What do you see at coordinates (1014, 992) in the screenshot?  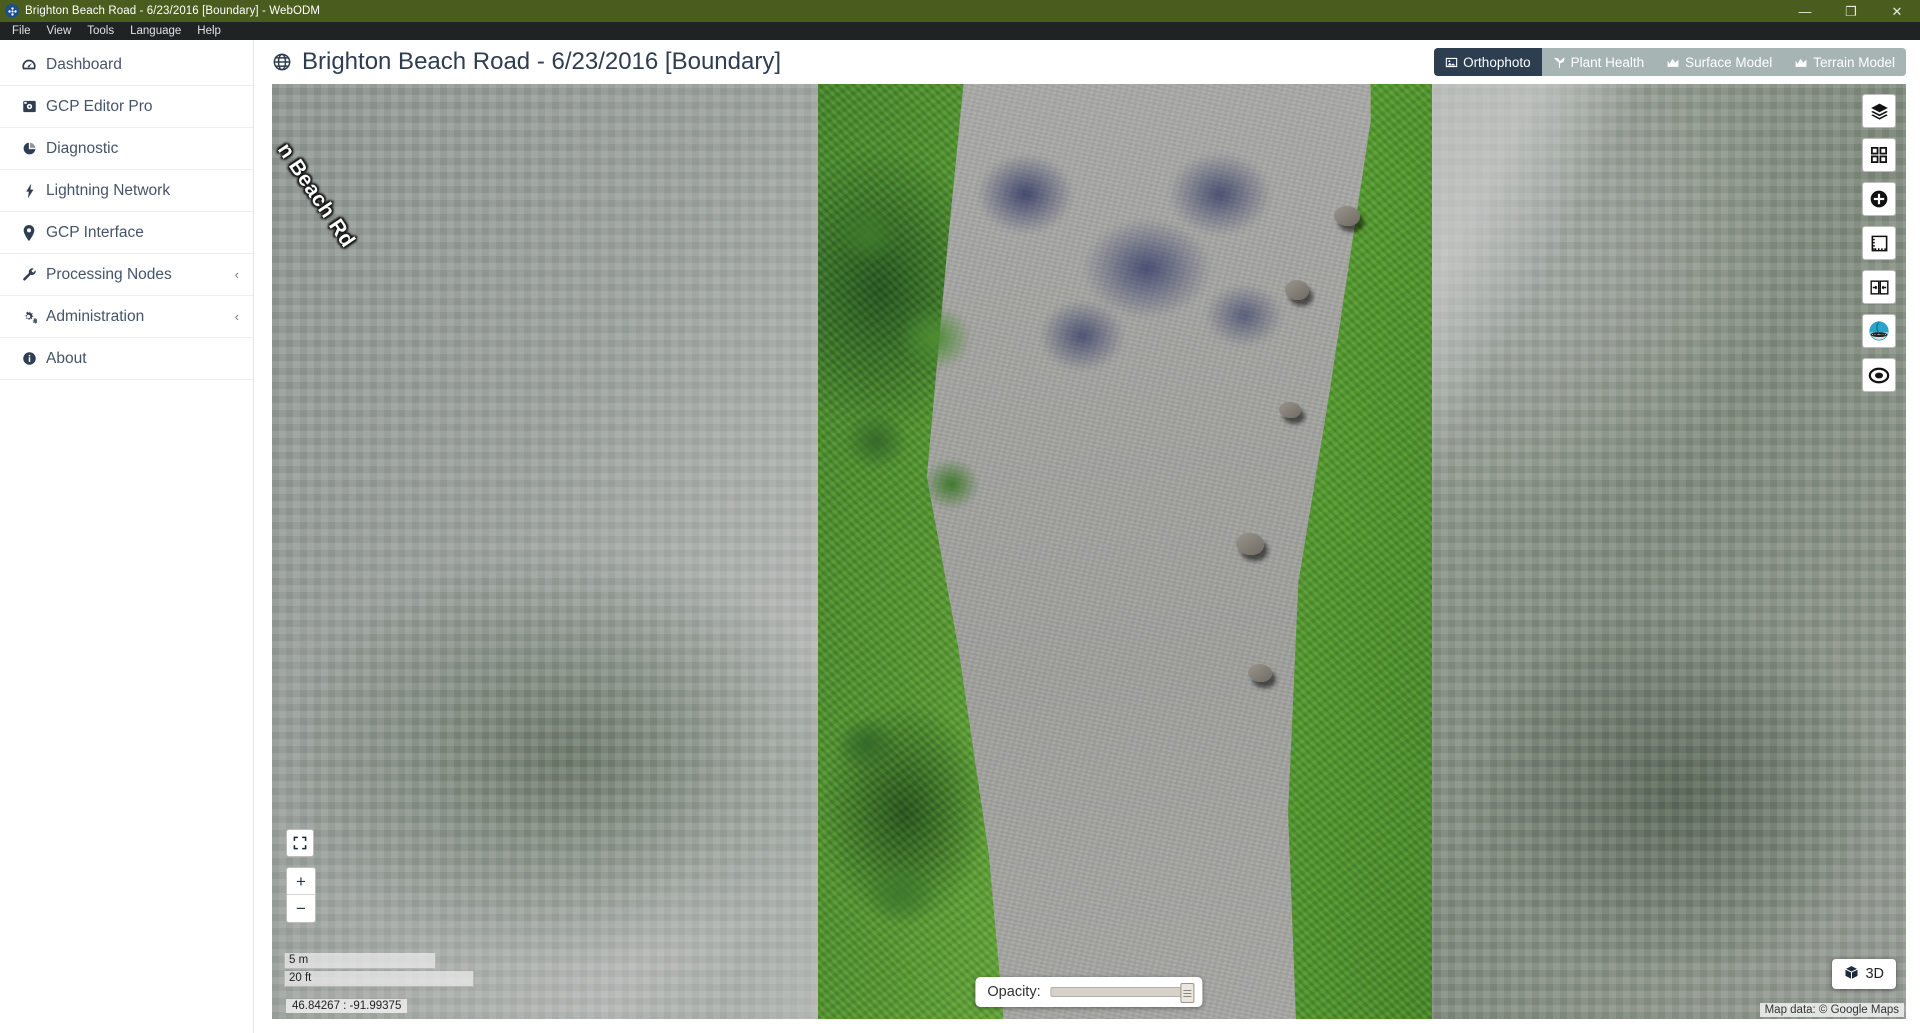 I see `opacity-label: Opacity:` at bounding box center [1014, 992].